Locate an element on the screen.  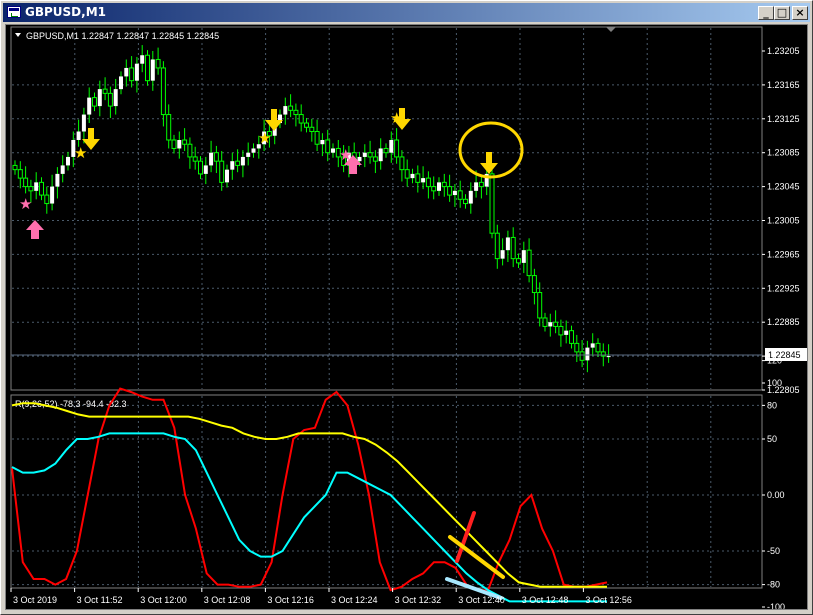
price-tick-label: 1.23005 is located at coordinates (783, 221).